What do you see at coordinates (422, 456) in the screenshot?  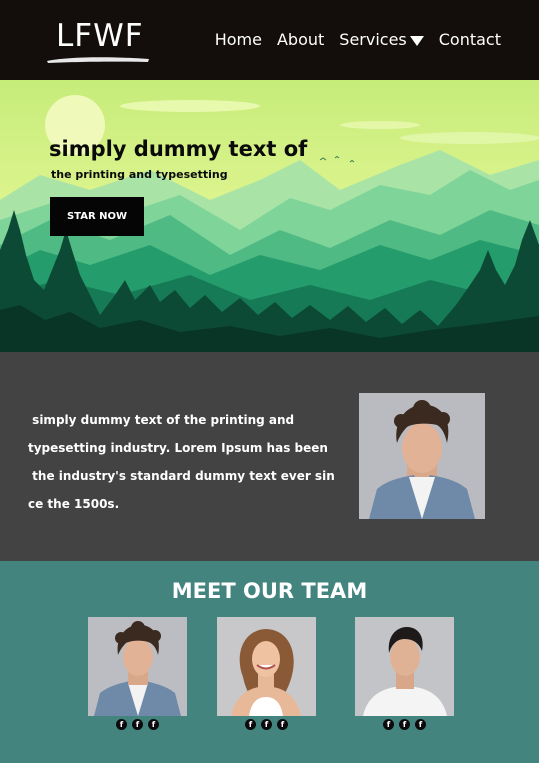 I see `about-portrait-photo` at bounding box center [422, 456].